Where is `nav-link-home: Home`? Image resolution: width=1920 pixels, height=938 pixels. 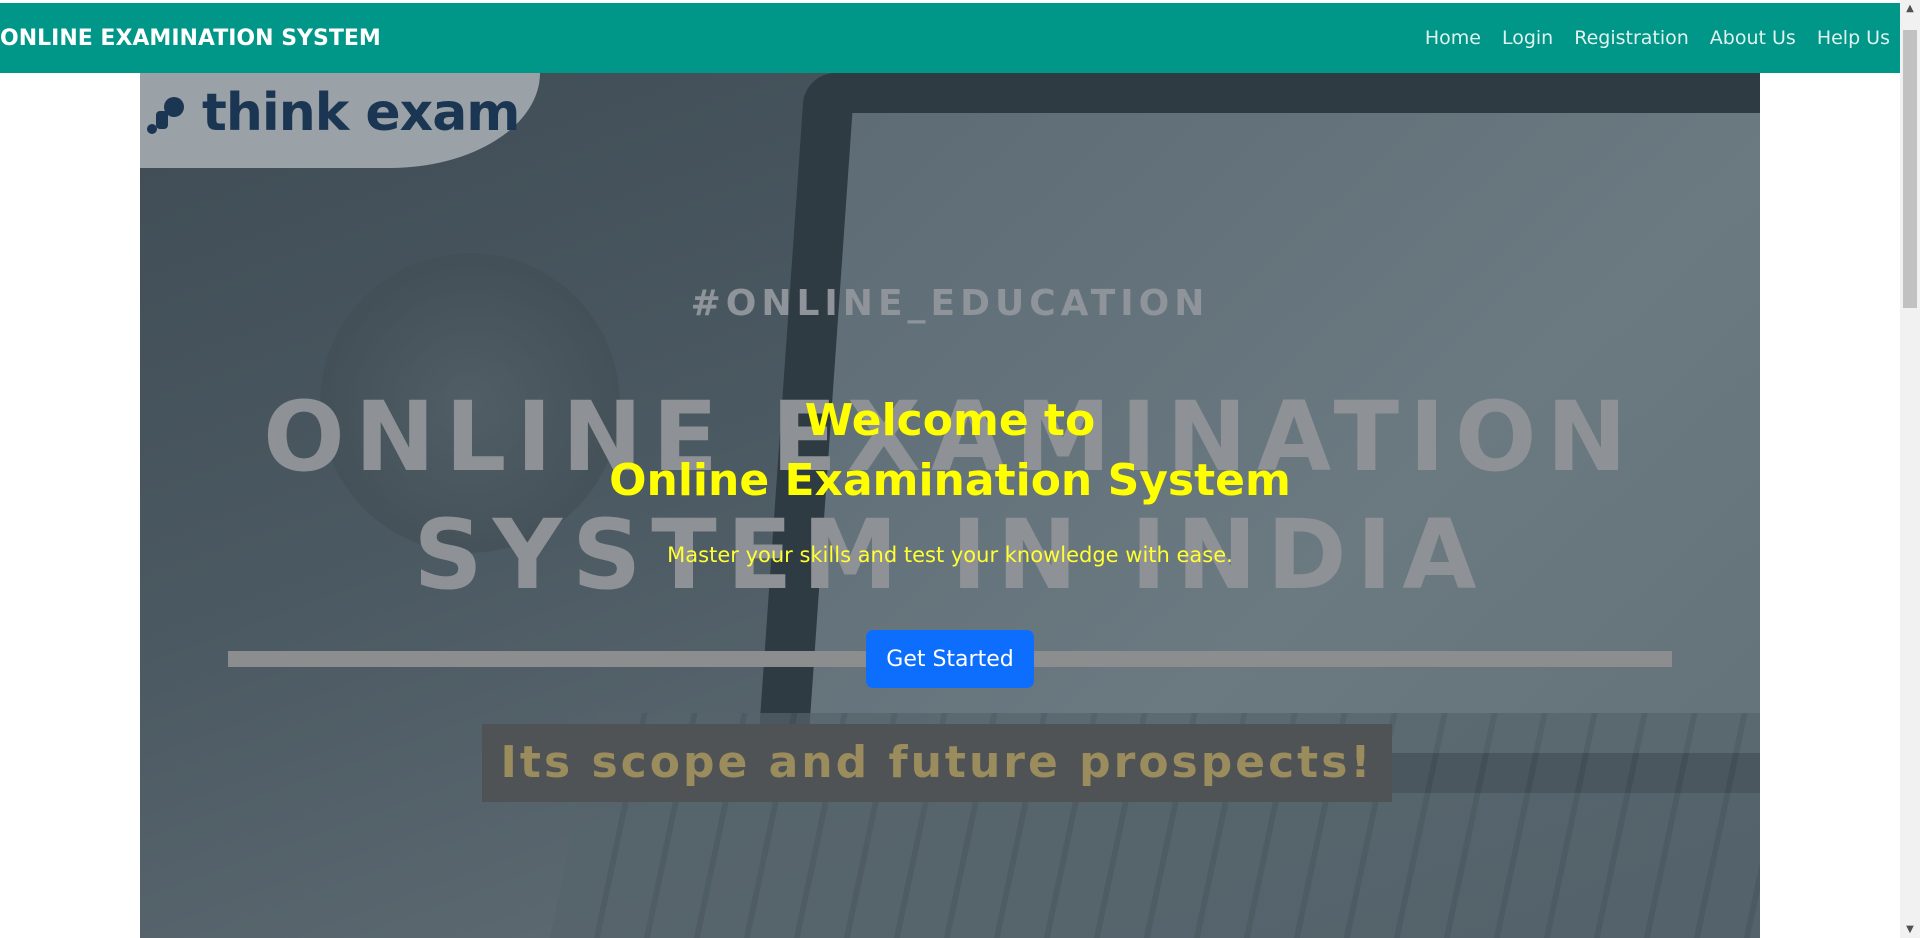 nav-link-home: Home is located at coordinates (1453, 38).